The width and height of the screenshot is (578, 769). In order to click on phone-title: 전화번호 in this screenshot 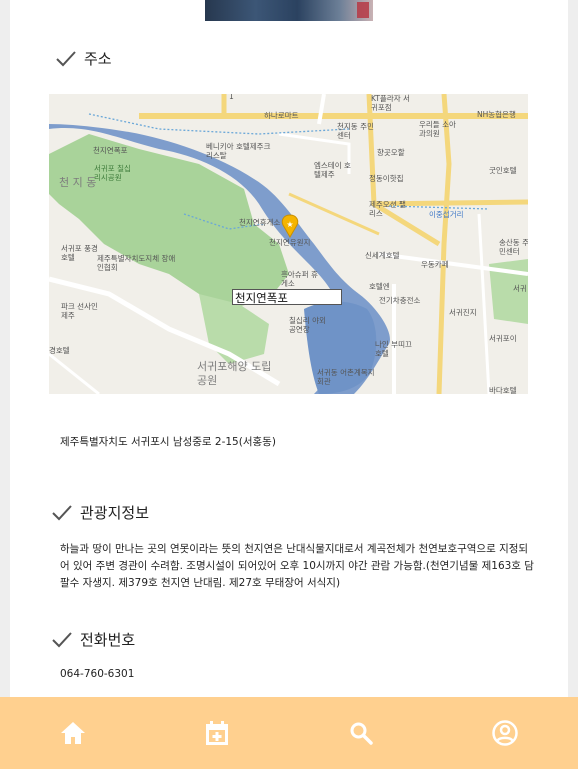, I will do `click(108, 640)`.